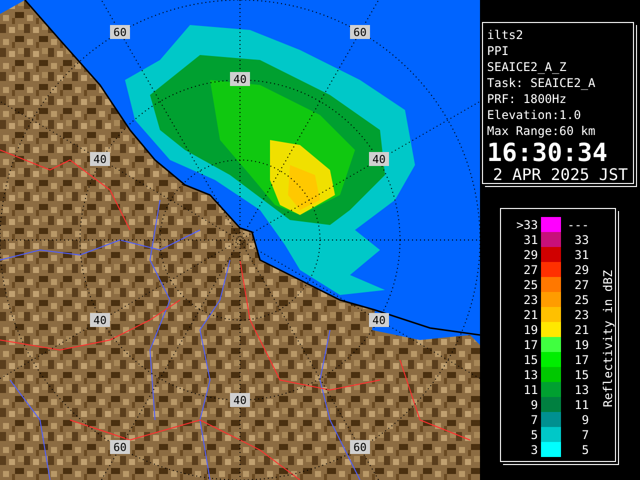 The image size is (640, 480). Describe the element at coordinates (498, 51) in the screenshot. I see `scan-mode: PPI` at that location.